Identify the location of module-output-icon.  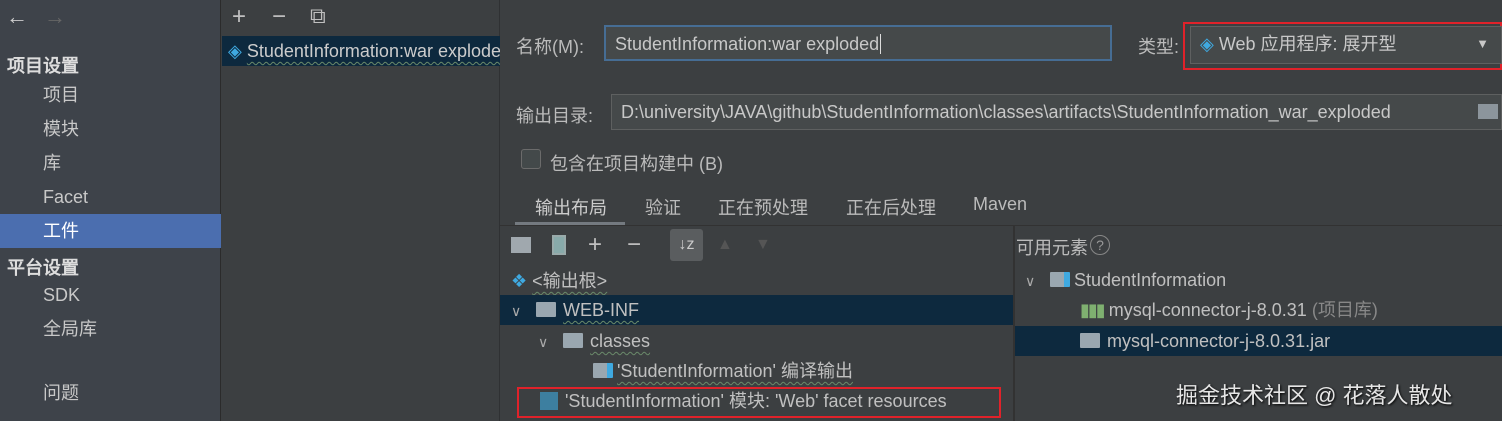
(603, 370).